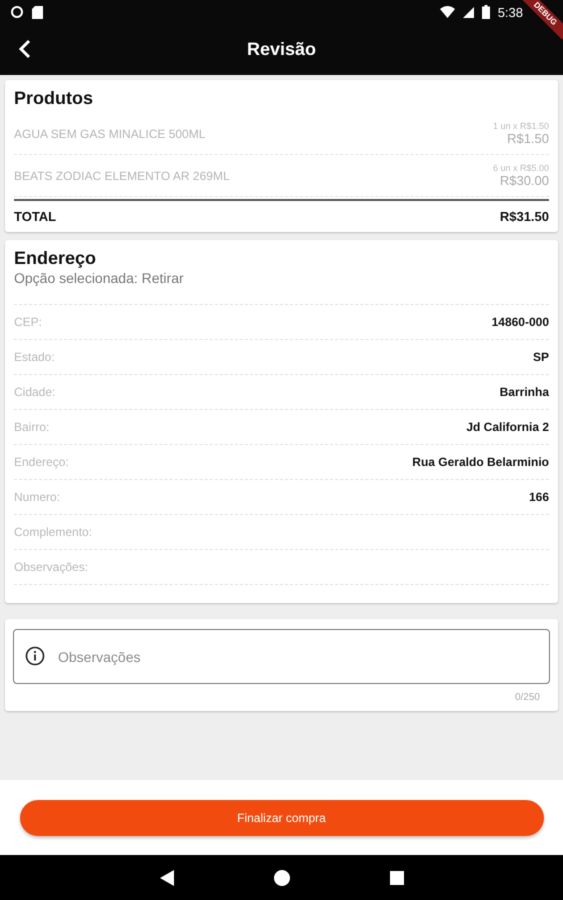  What do you see at coordinates (32, 427) in the screenshot?
I see `field-label: Bairro:` at bounding box center [32, 427].